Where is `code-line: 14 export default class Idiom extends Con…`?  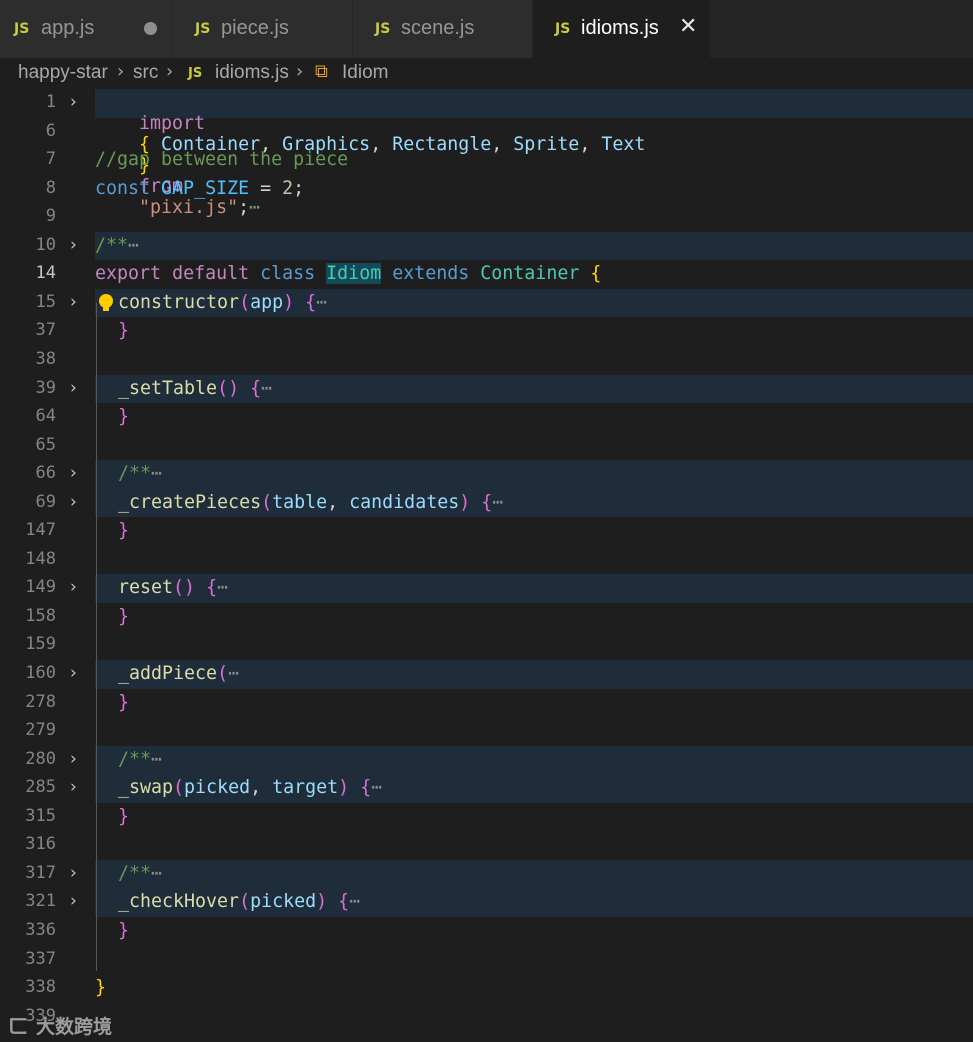
code-line: 14 export default class Idiom extends Con… is located at coordinates (486, 274).